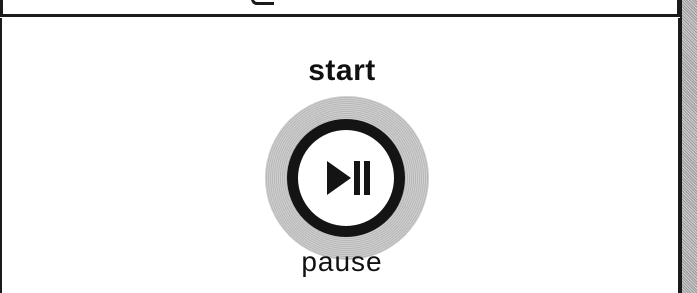  Describe the element at coordinates (342, 70) in the screenshot. I see `start-label: start` at that location.